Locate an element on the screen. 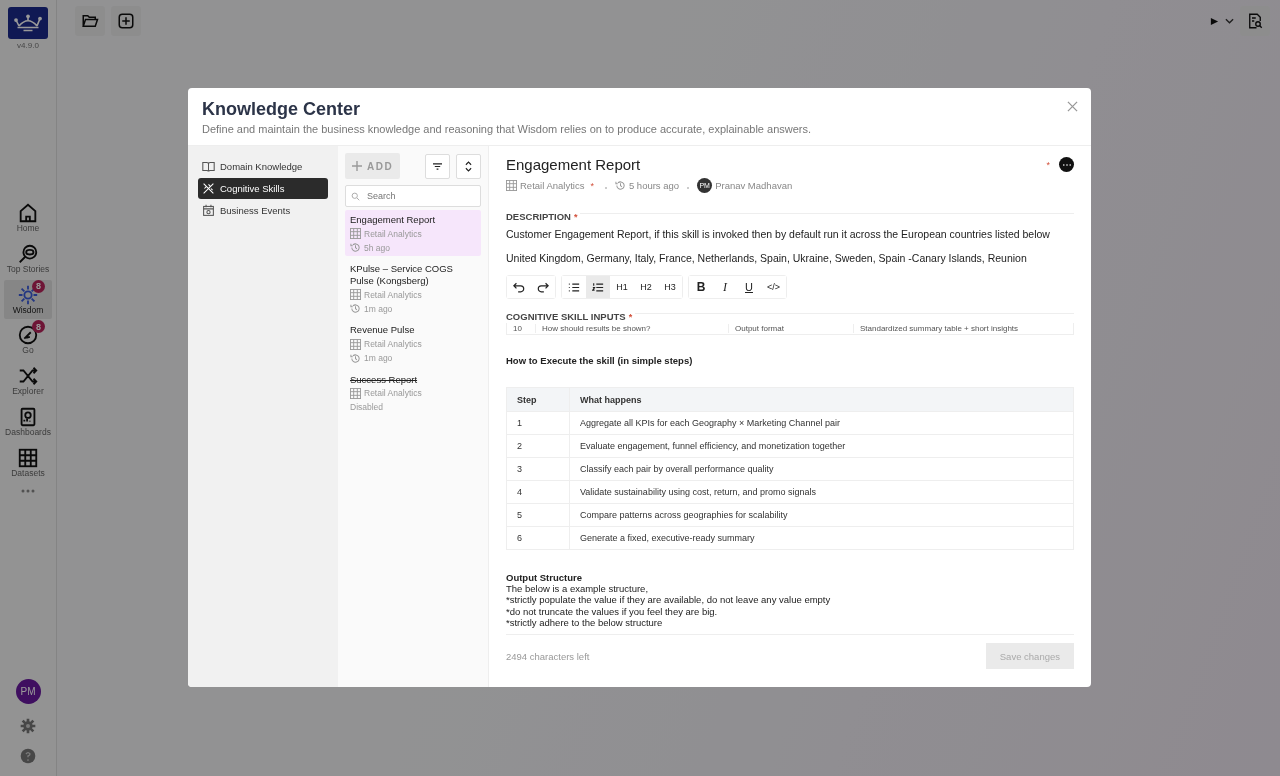  filter-icon is located at coordinates (437, 166).